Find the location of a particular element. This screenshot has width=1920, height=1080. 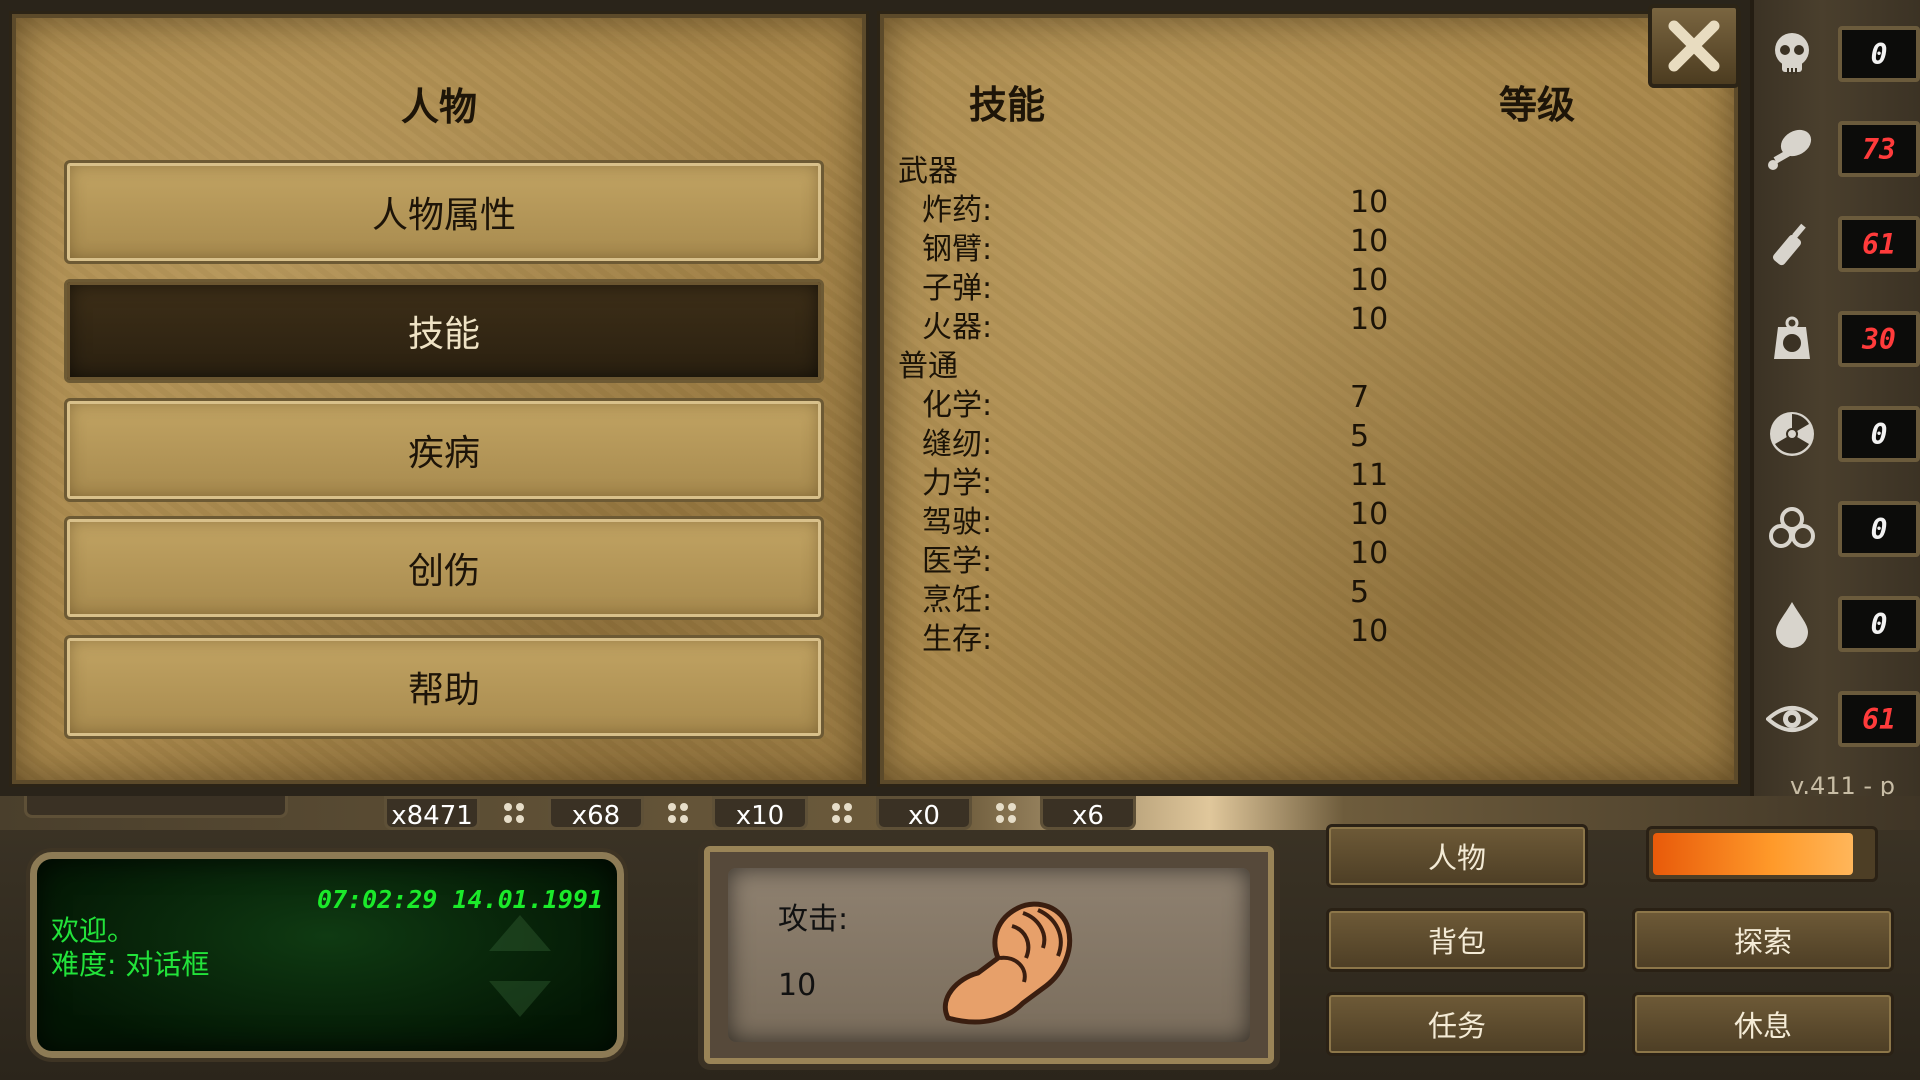

progress-bar-fill is located at coordinates (1753, 854).